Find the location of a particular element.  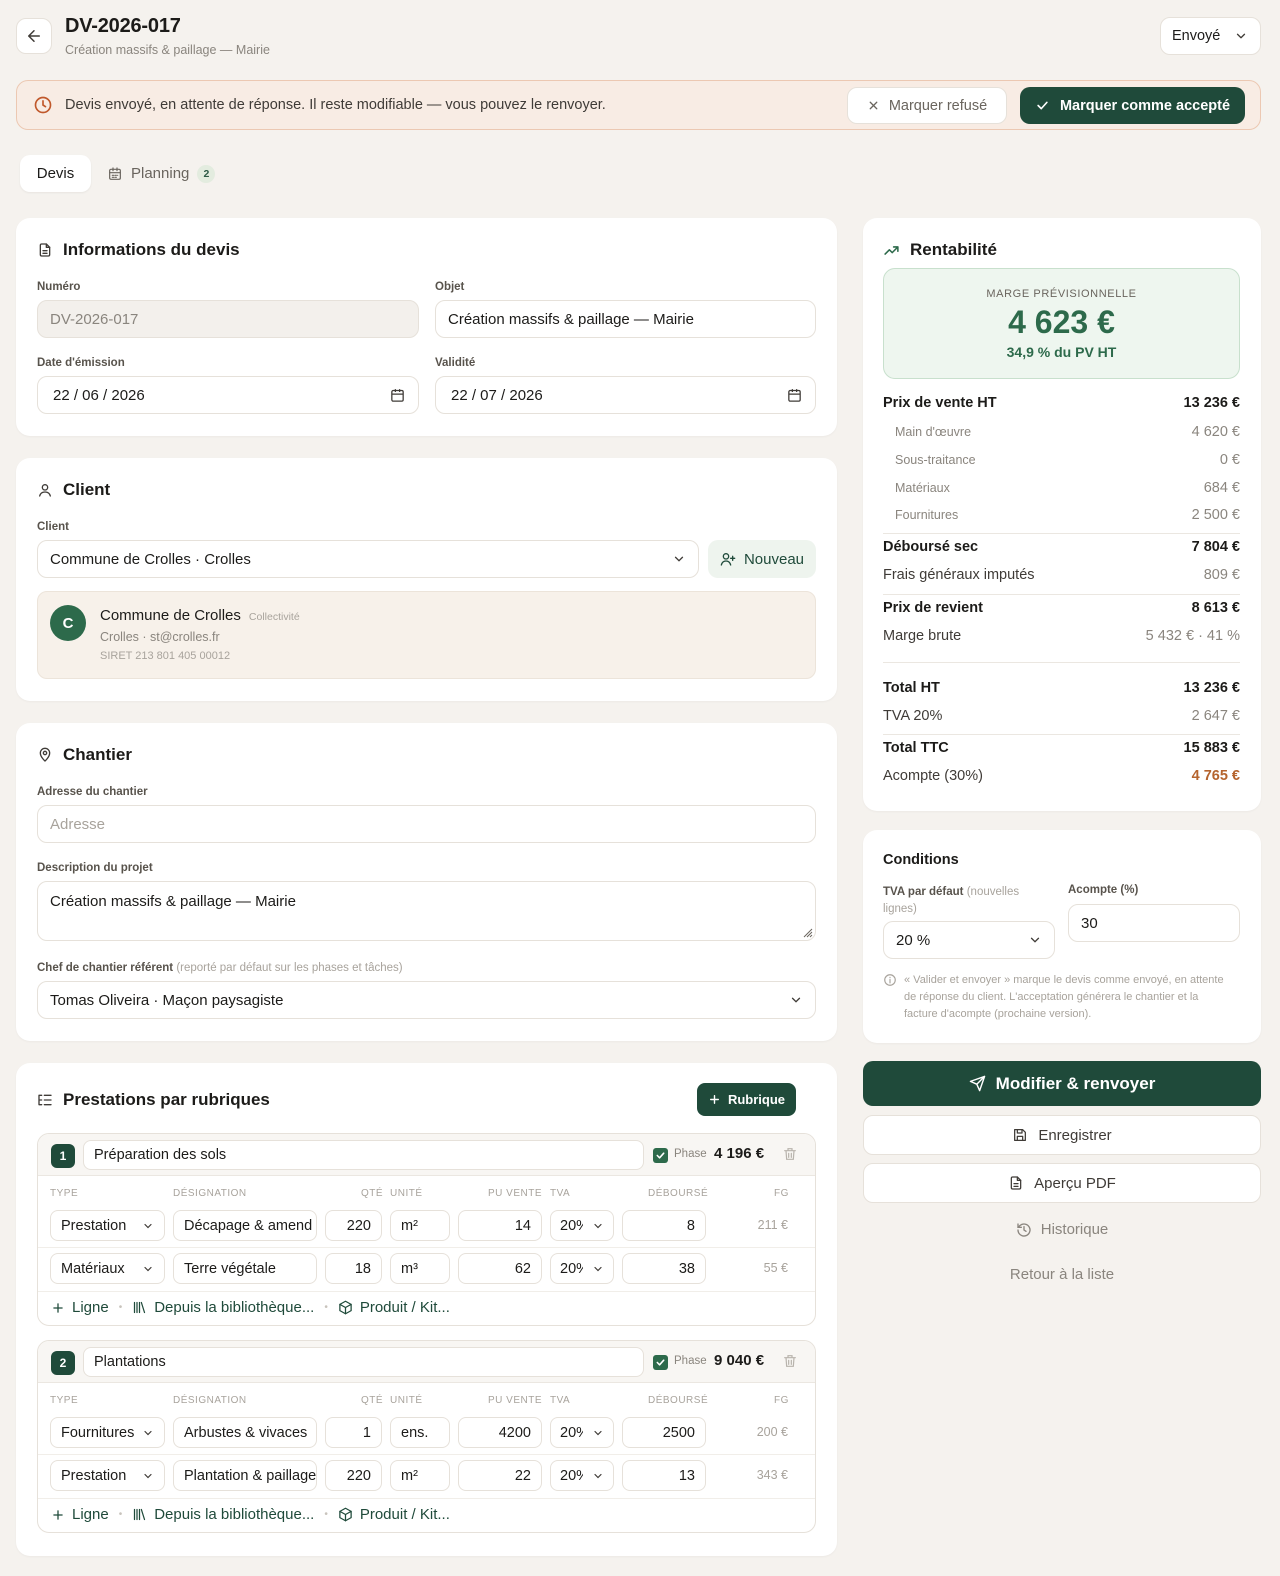

row-tva: TVA 20% 2 647 € is located at coordinates (1061, 716).